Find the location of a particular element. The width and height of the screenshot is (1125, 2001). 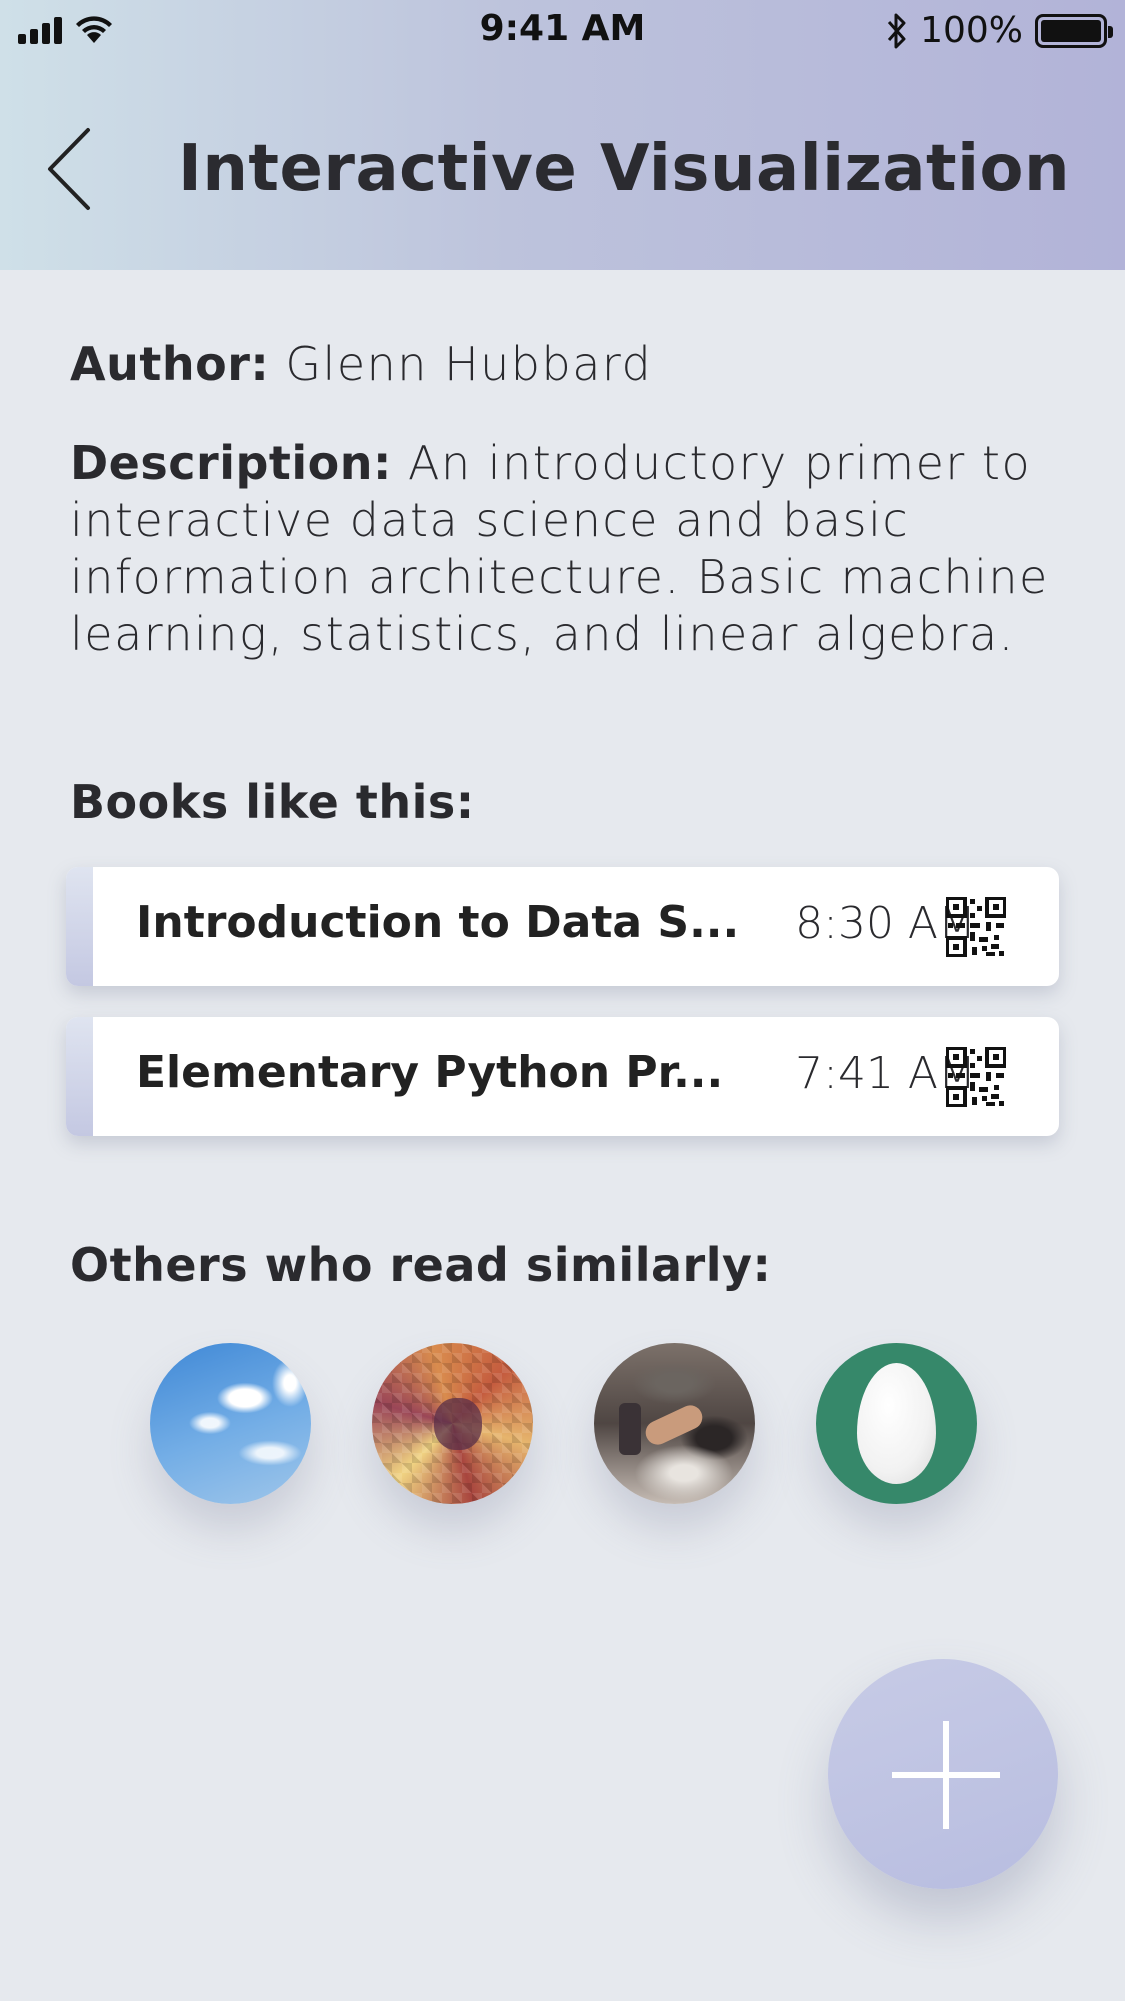

book-card: Elementary Python Pr... 7:41 AM is located at coordinates (562, 1076).